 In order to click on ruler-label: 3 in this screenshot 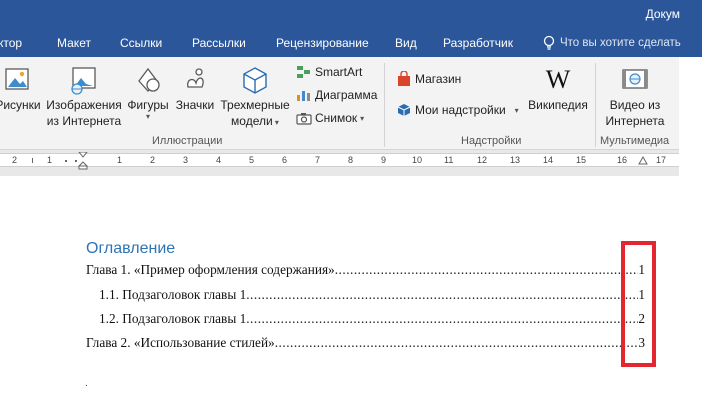, I will do `click(186, 160)`.